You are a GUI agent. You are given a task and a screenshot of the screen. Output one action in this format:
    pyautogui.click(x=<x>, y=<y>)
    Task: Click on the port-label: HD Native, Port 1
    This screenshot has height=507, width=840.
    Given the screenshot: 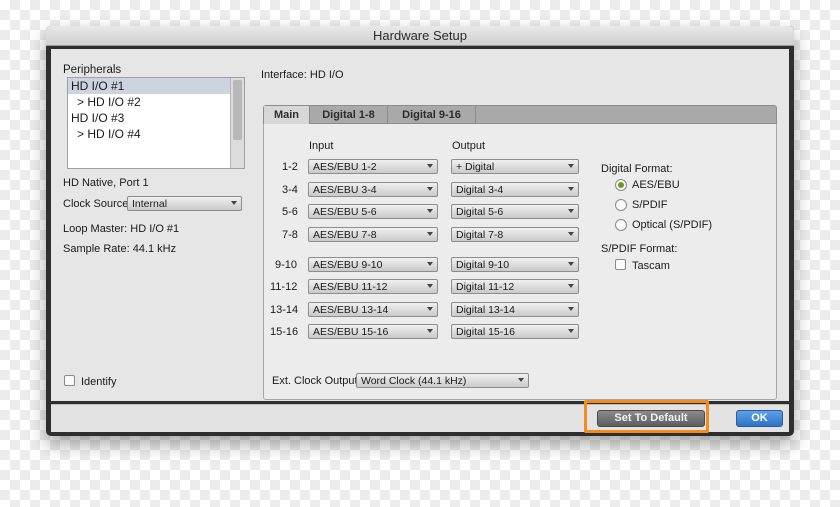 What is the action you would take?
    pyautogui.click(x=106, y=183)
    